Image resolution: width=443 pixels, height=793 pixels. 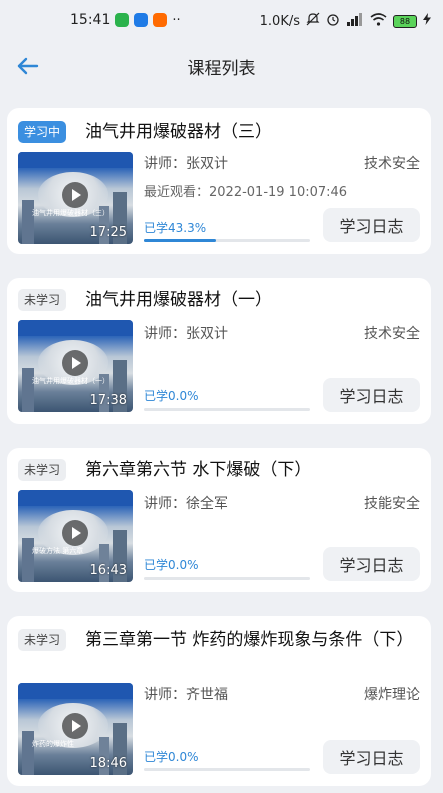 What do you see at coordinates (250, 132) in the screenshot?
I see `course-title: 油气井用爆破器材（三）` at bounding box center [250, 132].